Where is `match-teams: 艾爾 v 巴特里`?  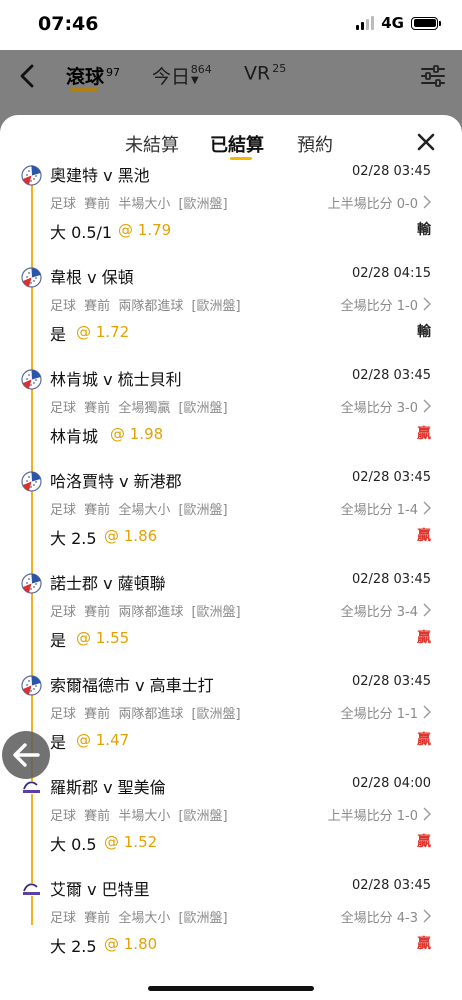 match-teams: 艾爾 v 巴特里 is located at coordinates (100, 889).